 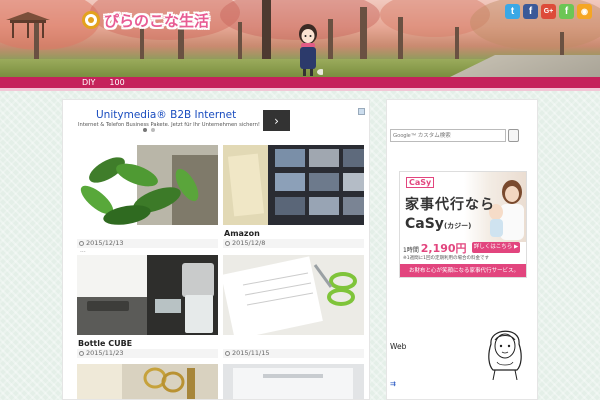 What do you see at coordinates (398, 346) in the screenshot?
I see `web-section-label: Web` at bounding box center [398, 346].